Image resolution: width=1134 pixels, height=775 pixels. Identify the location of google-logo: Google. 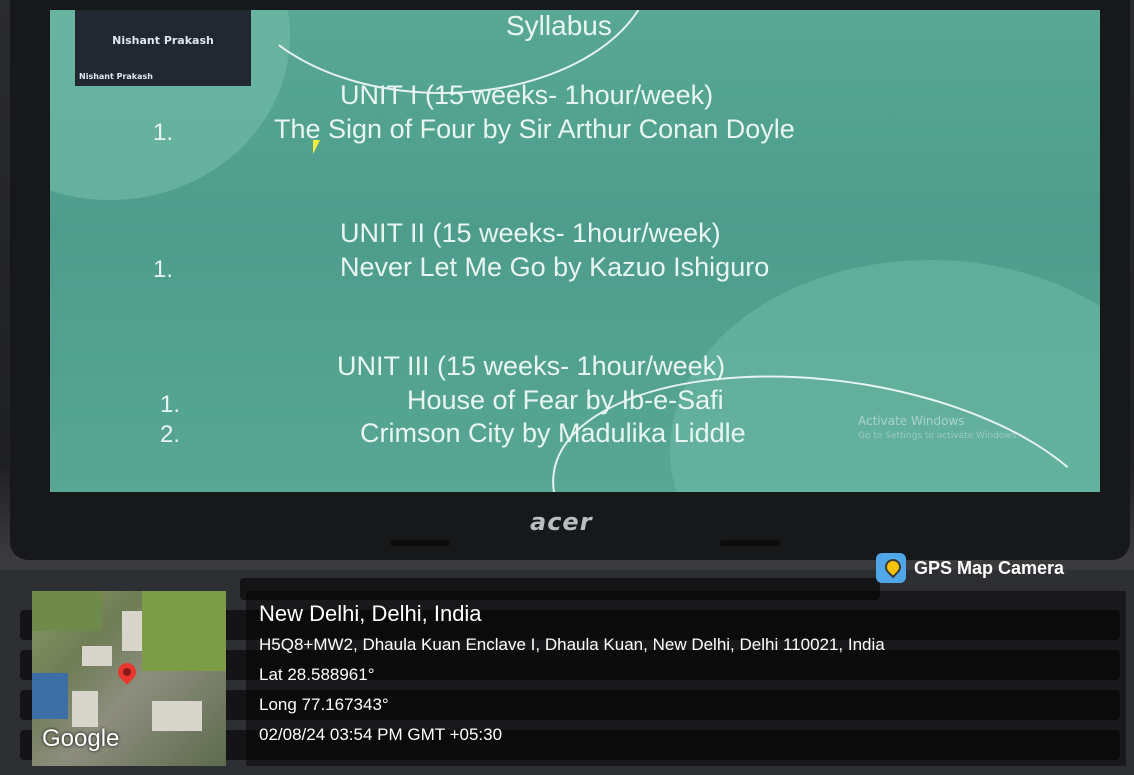
(81, 738).